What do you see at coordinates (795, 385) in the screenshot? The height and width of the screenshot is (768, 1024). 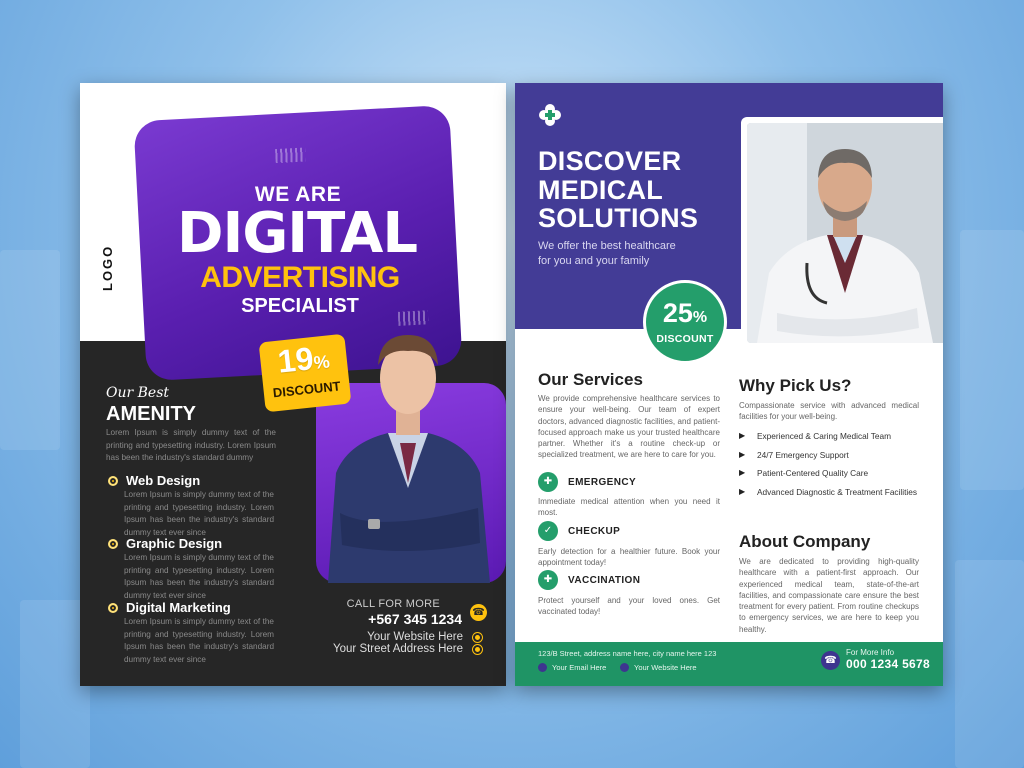 I see `why-title: Why Pick Us?` at bounding box center [795, 385].